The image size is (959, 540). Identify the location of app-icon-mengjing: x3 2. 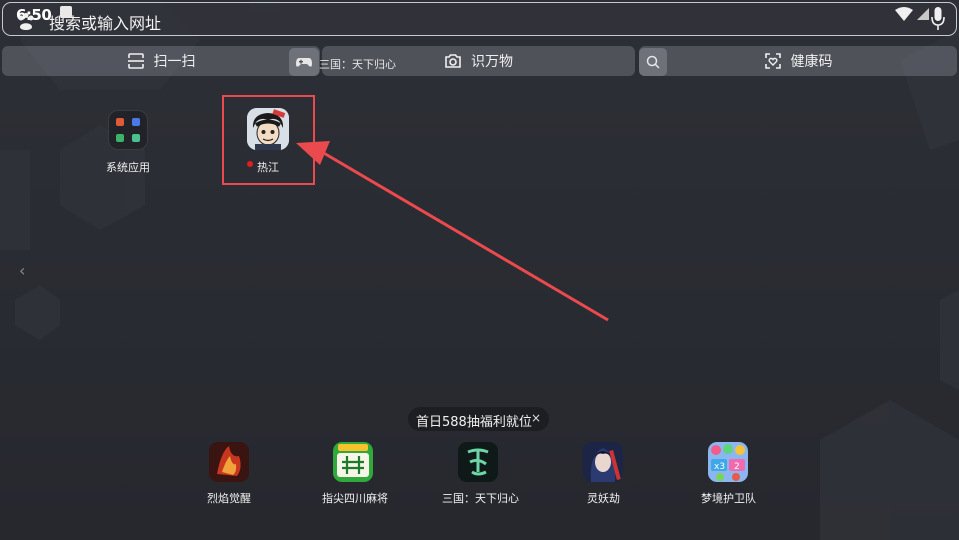
(728, 462).